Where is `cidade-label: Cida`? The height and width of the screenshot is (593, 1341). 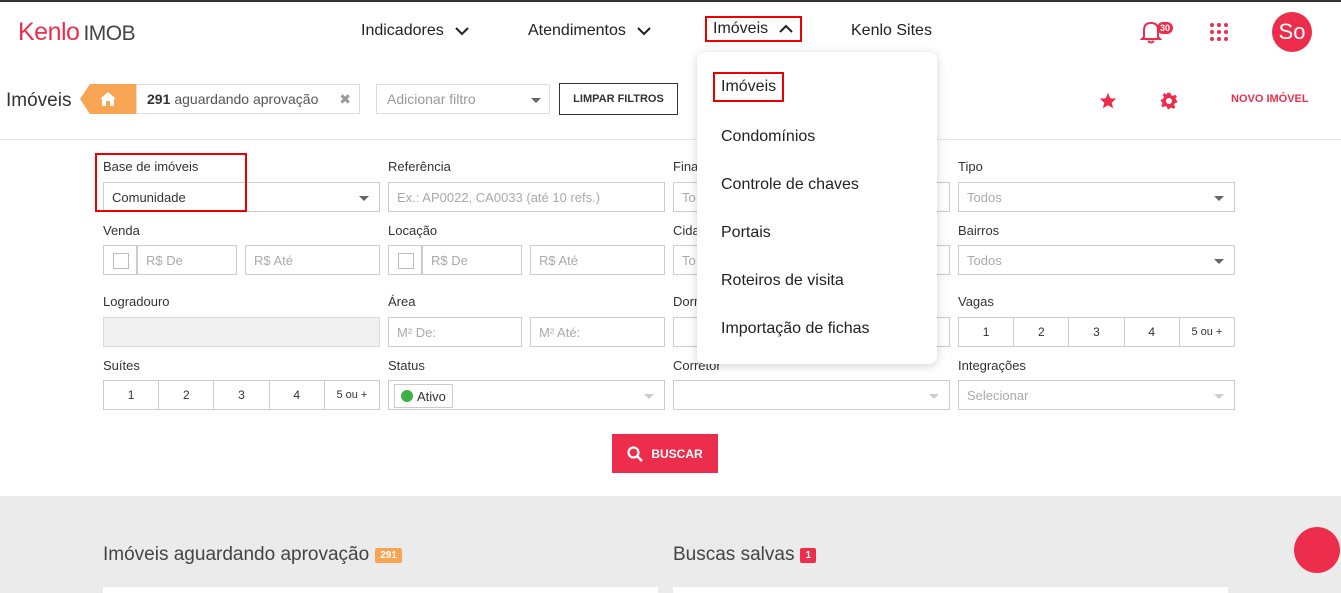
cidade-label: Cida is located at coordinates (686, 230).